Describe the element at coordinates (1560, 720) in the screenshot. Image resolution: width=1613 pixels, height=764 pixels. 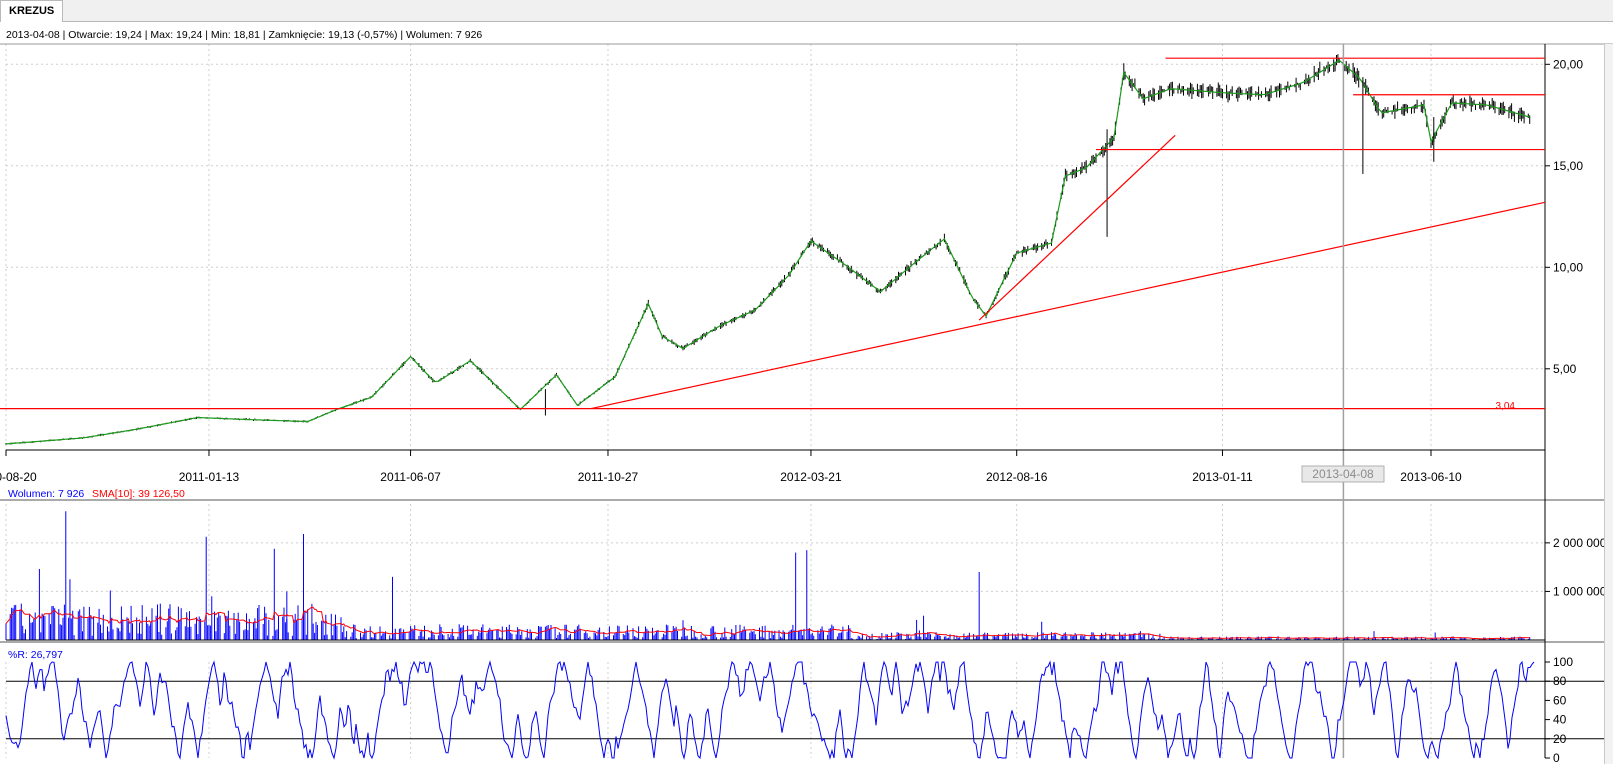
I see `wr-tick-label: 40` at that location.